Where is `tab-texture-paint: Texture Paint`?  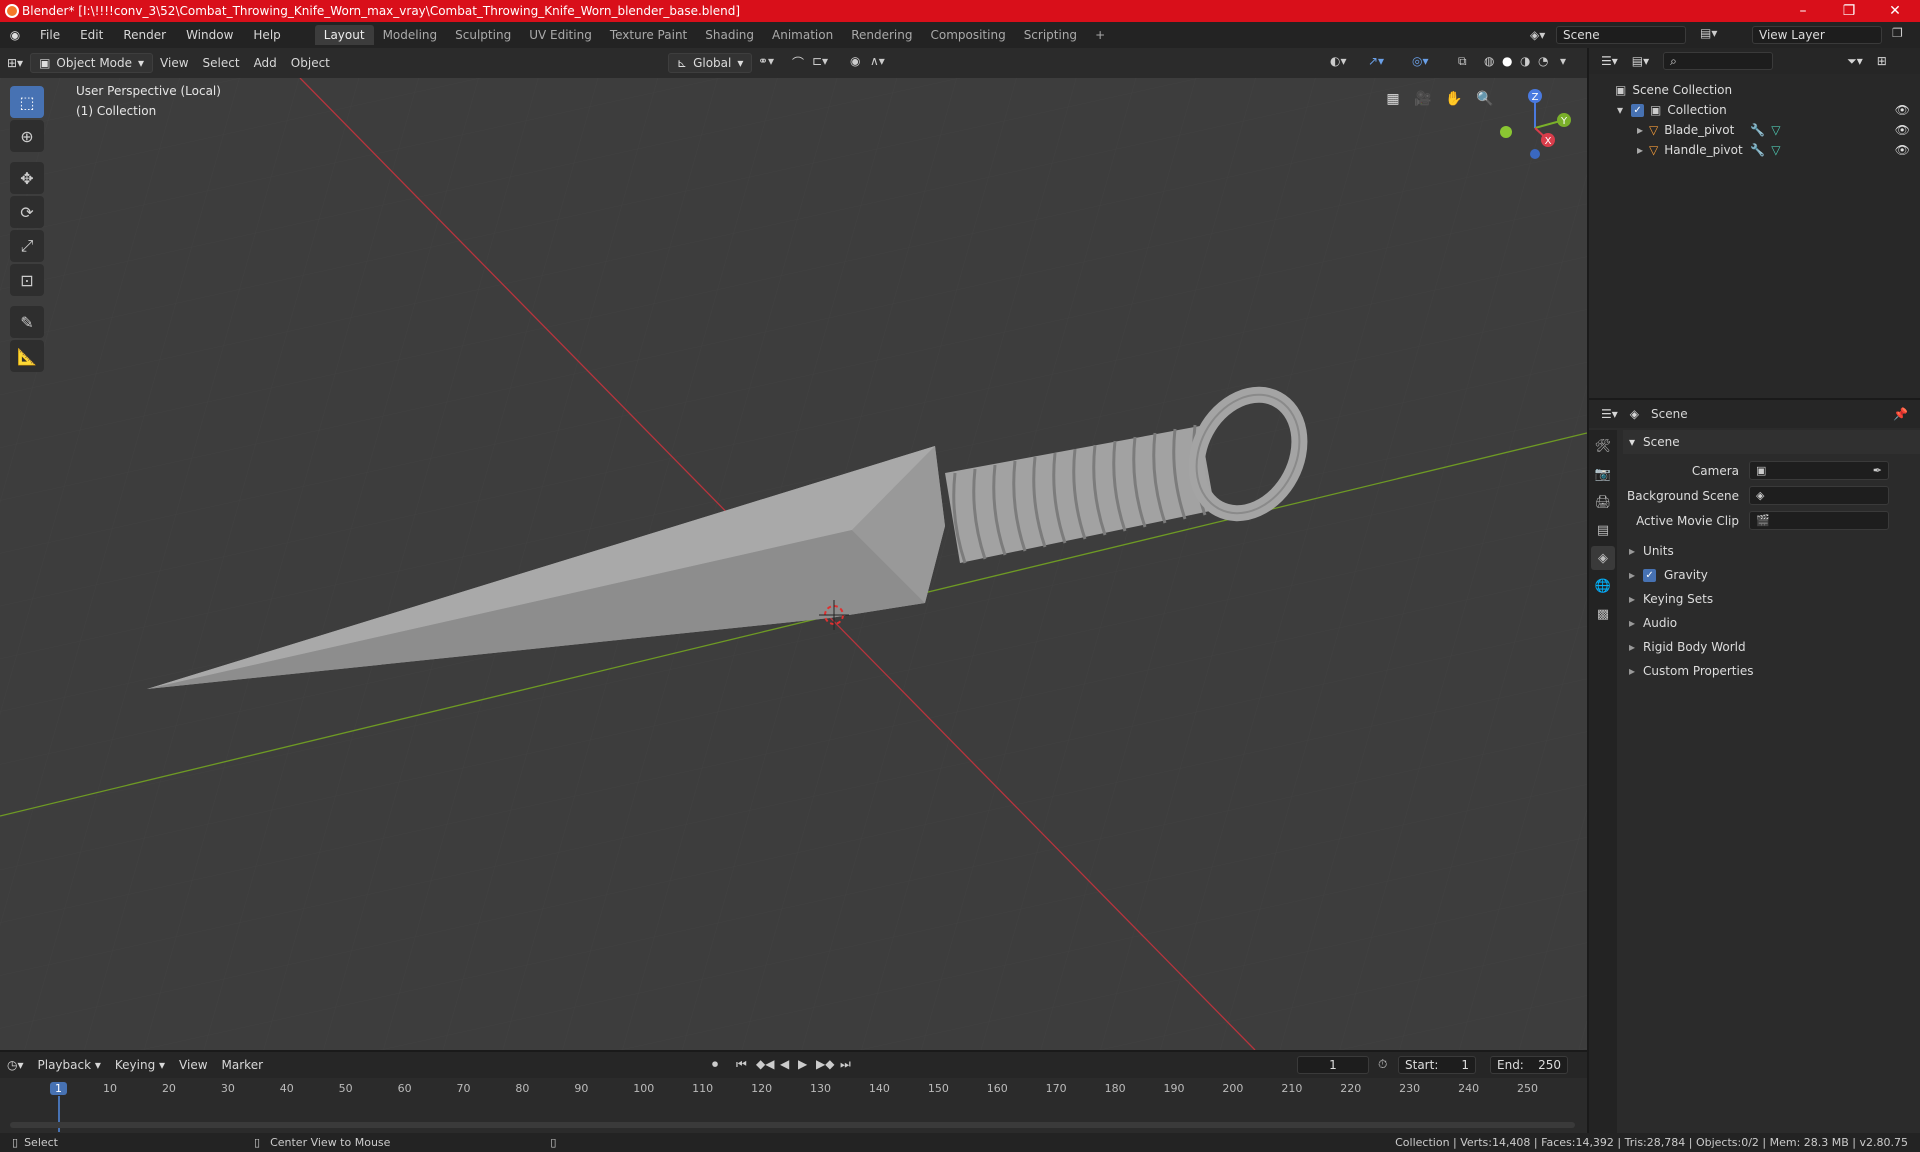
tab-texture-paint: Texture Paint is located at coordinates (648, 35).